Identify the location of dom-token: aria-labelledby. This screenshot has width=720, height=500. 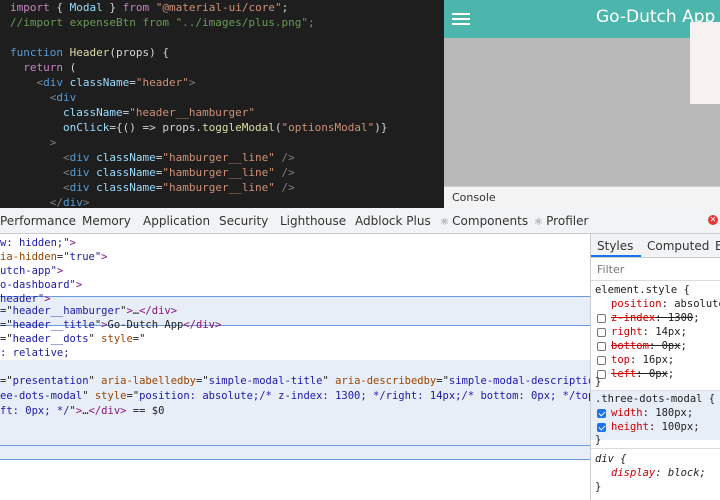
(148, 381).